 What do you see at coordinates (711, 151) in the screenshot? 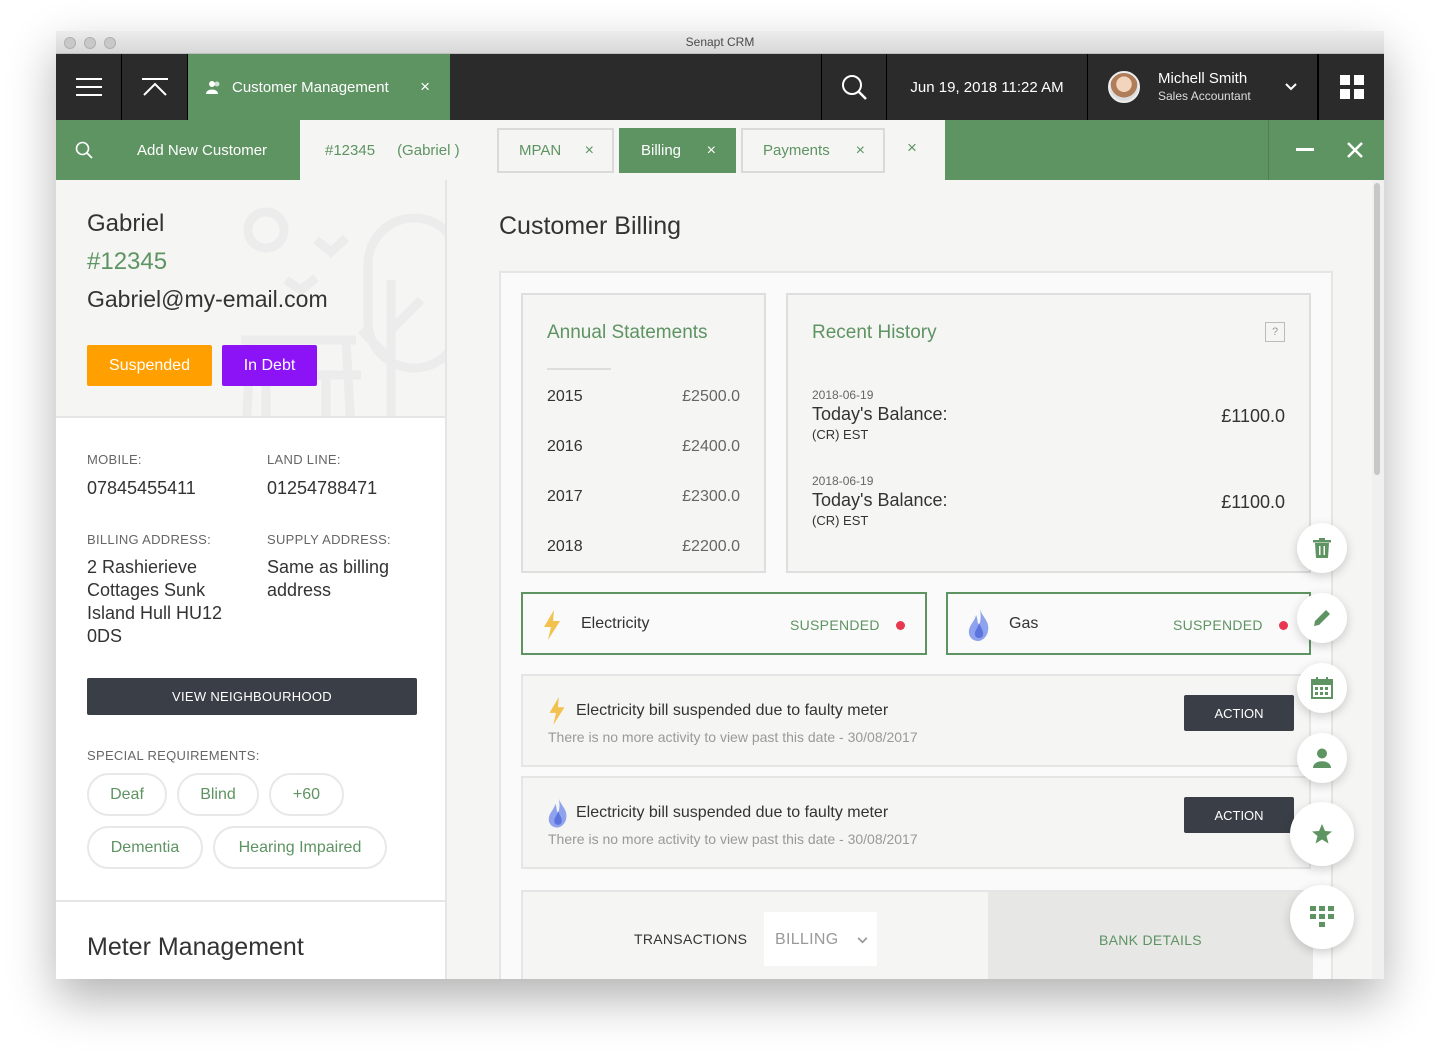
I see `tab-billing-close-button: ×` at bounding box center [711, 151].